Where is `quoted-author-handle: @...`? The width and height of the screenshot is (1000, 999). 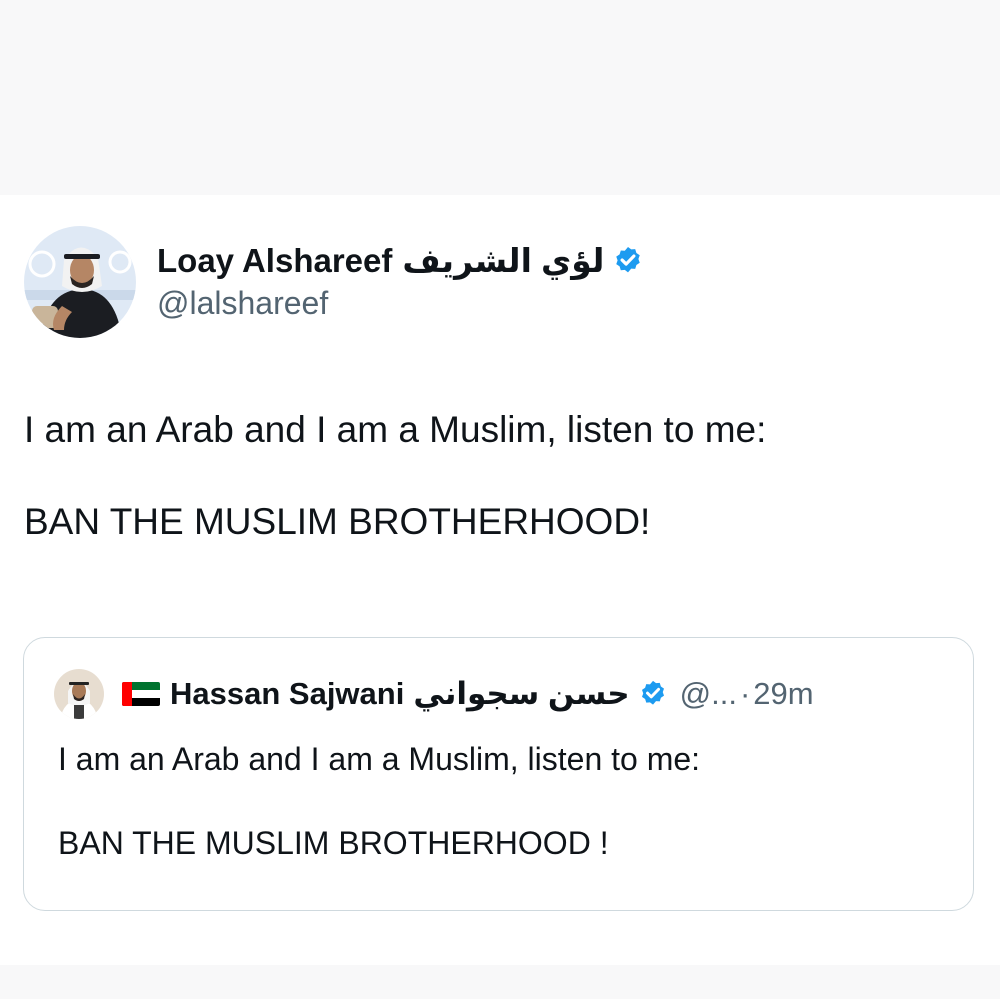
quoted-author-handle: @... is located at coordinates (708, 694).